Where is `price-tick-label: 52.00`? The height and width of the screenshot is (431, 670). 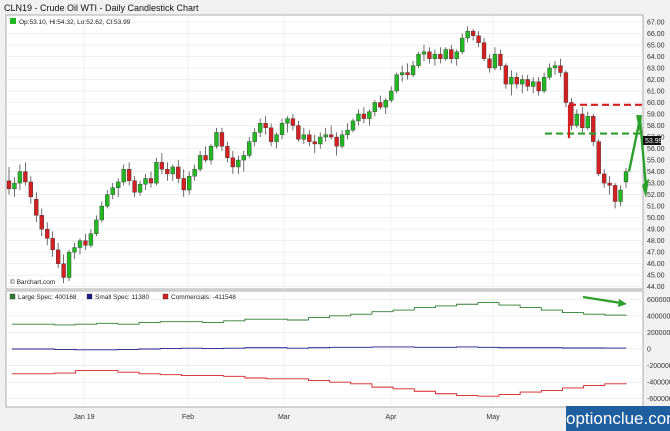 price-tick-label: 52.00 is located at coordinates (656, 195).